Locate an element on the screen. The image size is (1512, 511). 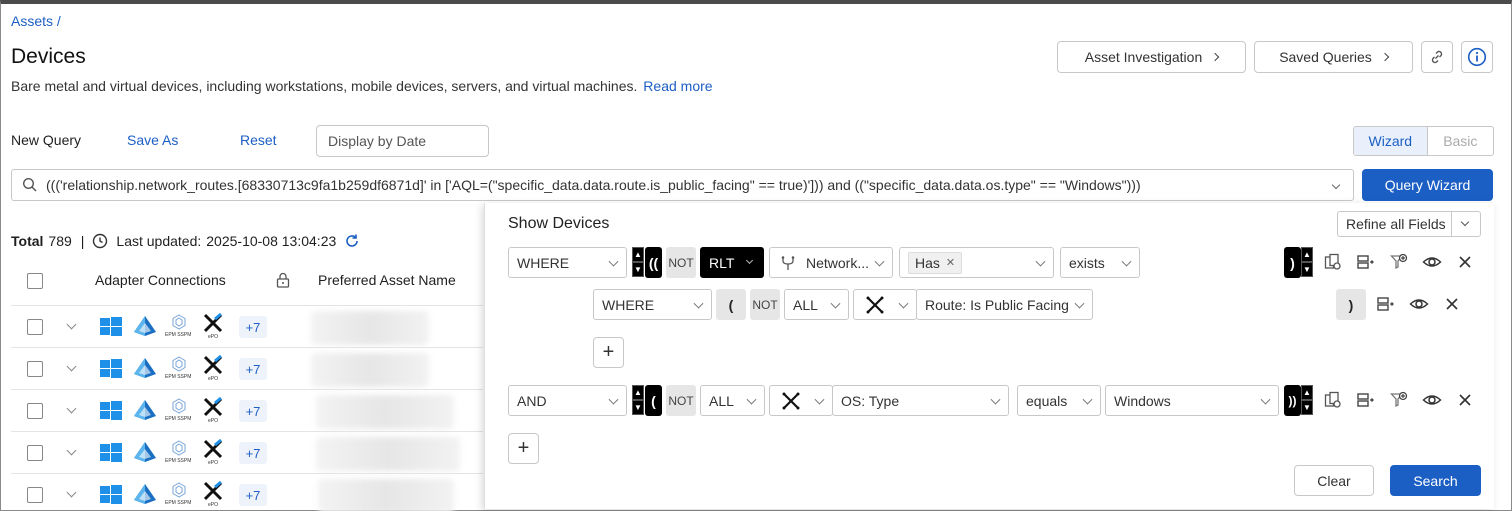
mode-toggle: Wizard Basic is located at coordinates (1423, 141).